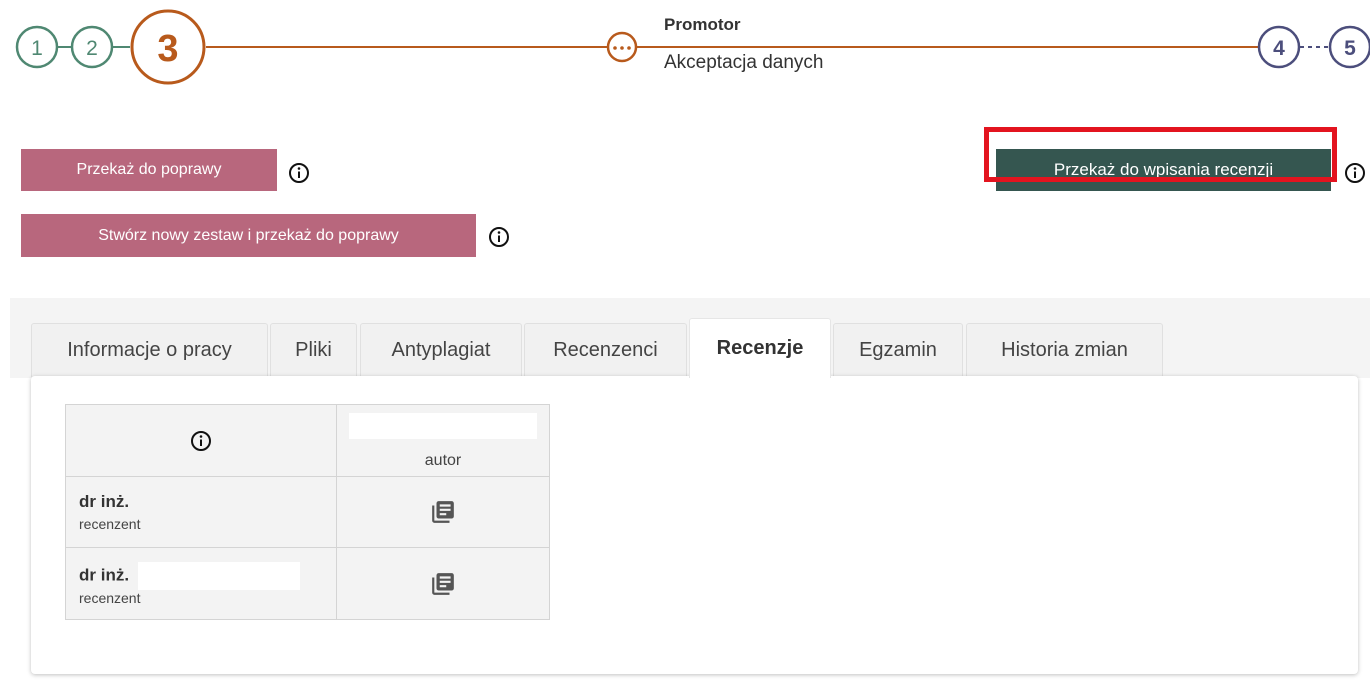 This screenshot has height=695, width=1370. Describe the element at coordinates (605, 350) in the screenshot. I see `tab-reviewers: Recenzenci` at that location.